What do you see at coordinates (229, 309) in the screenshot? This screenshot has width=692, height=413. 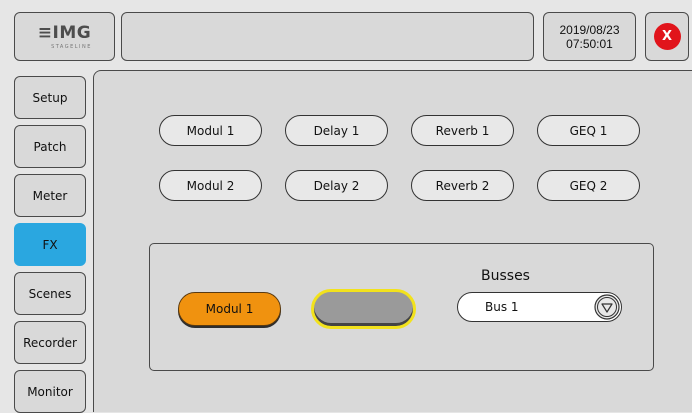 I see `selected-module-button: Modul 1` at bounding box center [229, 309].